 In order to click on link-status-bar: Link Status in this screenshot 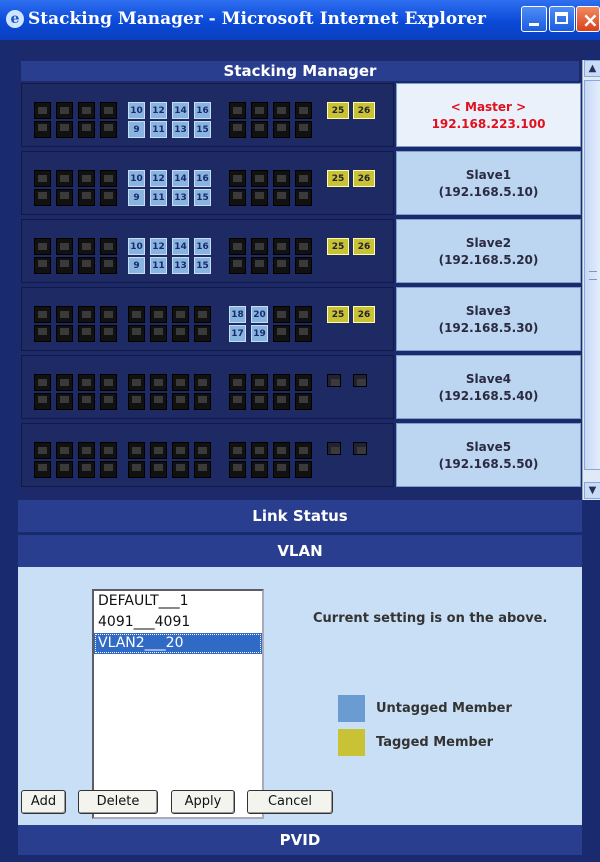, I will do `click(300, 516)`.